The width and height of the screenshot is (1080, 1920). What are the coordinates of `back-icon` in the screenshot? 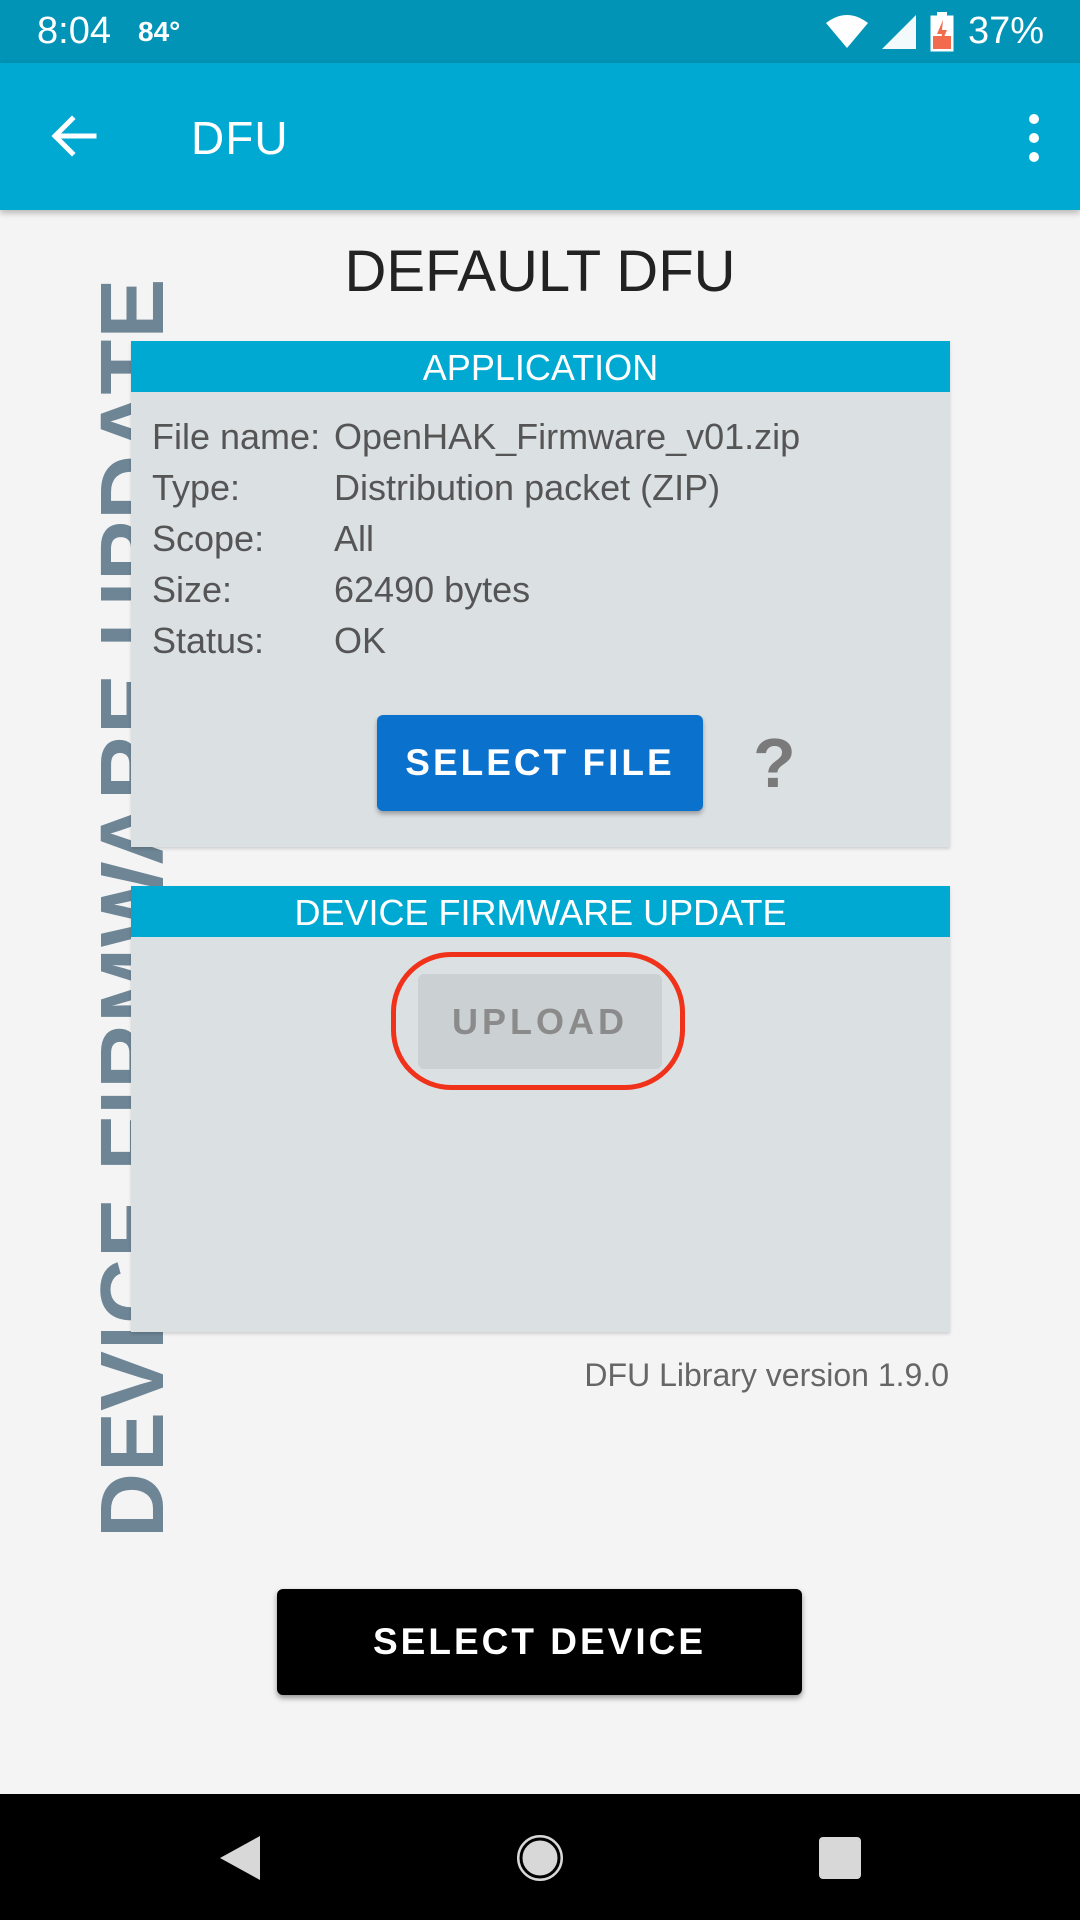 It's located at (240, 1858).